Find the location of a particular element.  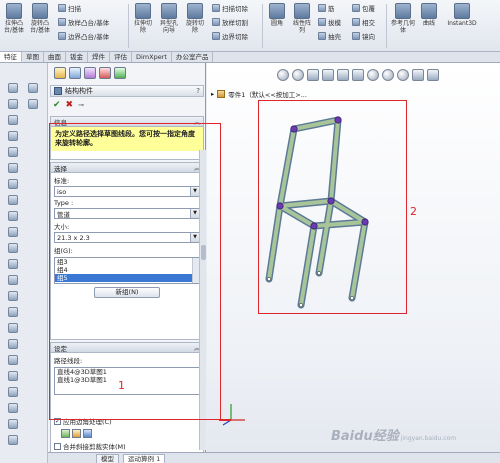

revolve-boss-icon is located at coordinates (40, 11).